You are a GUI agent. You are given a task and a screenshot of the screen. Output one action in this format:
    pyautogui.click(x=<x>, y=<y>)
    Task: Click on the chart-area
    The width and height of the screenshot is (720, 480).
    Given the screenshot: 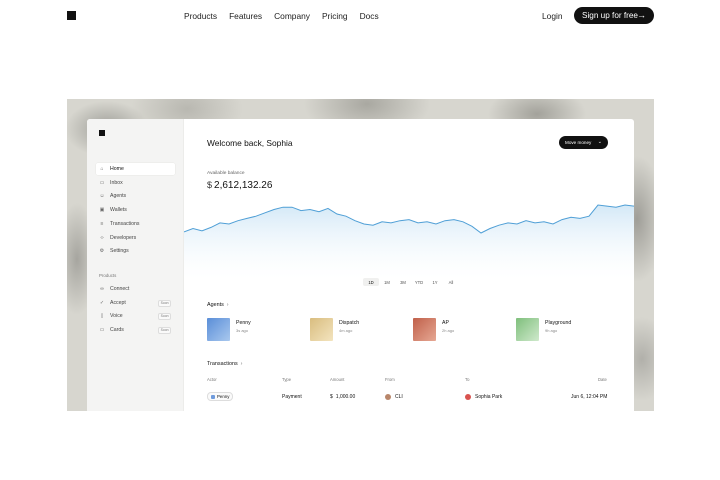 What is the action you would take?
    pyautogui.click(x=409, y=242)
    